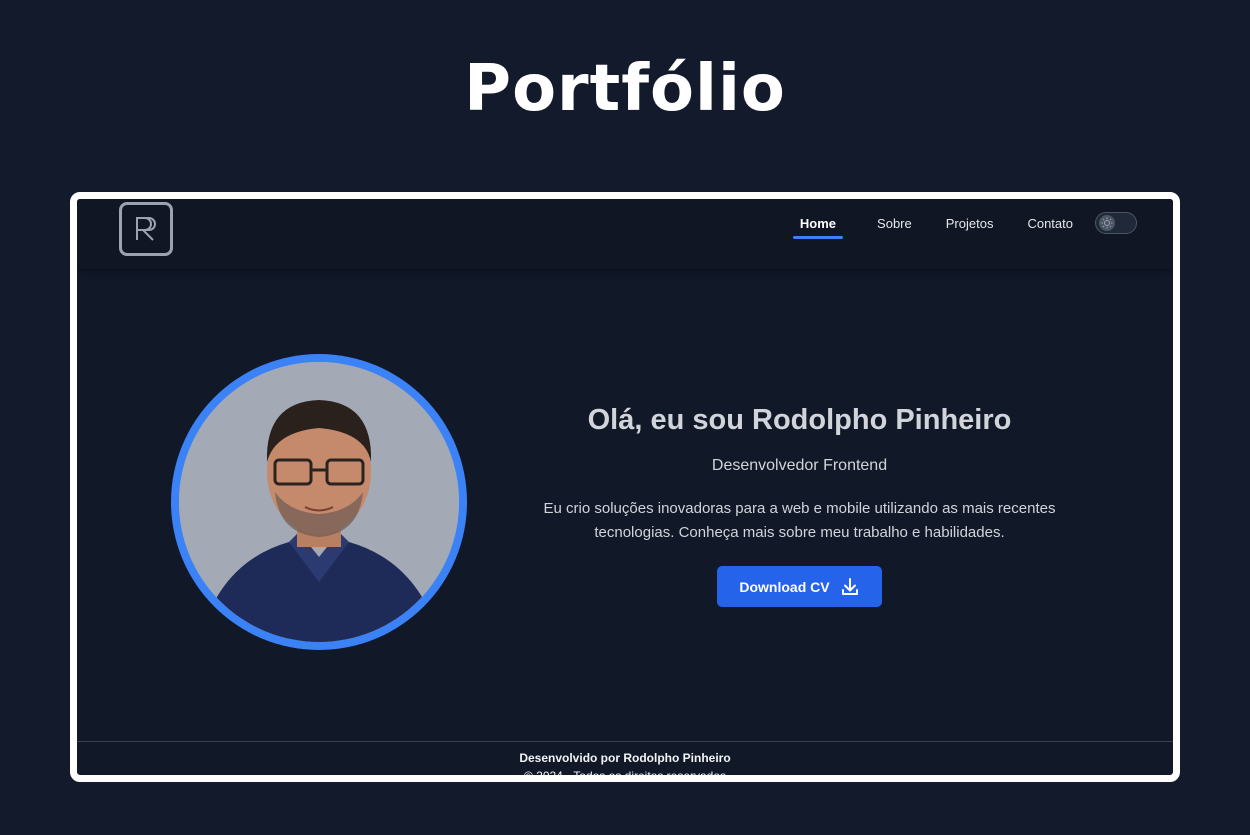 The height and width of the screenshot is (835, 1250). I want to click on hero-name: Olá, eu sou Rodolpho Pinheiro, so click(799, 420).